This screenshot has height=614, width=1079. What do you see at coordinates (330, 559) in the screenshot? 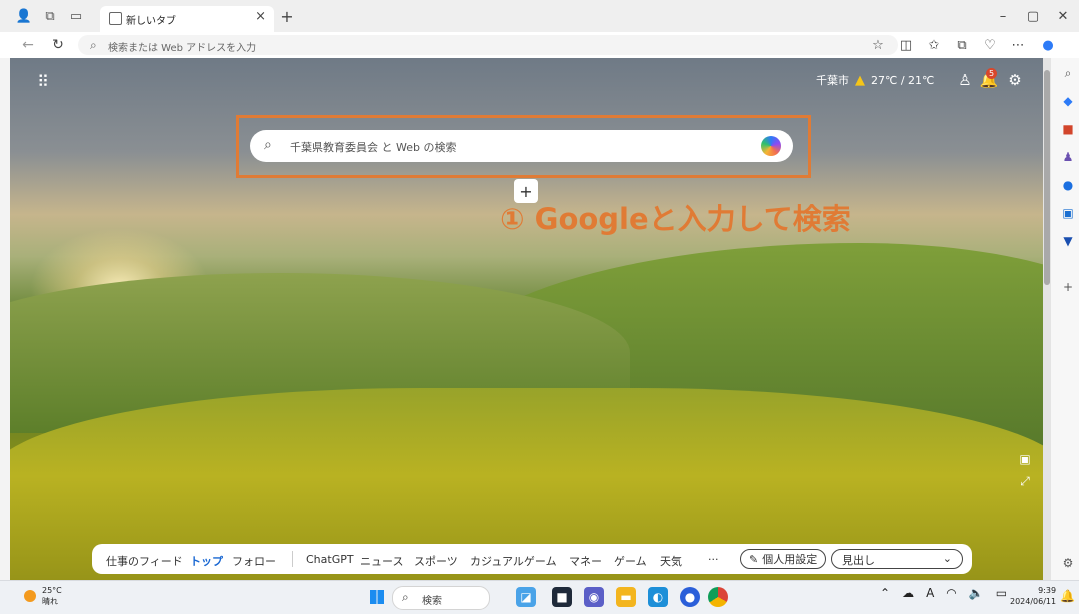
I see `feed-tab: ChatGPT` at bounding box center [330, 559].